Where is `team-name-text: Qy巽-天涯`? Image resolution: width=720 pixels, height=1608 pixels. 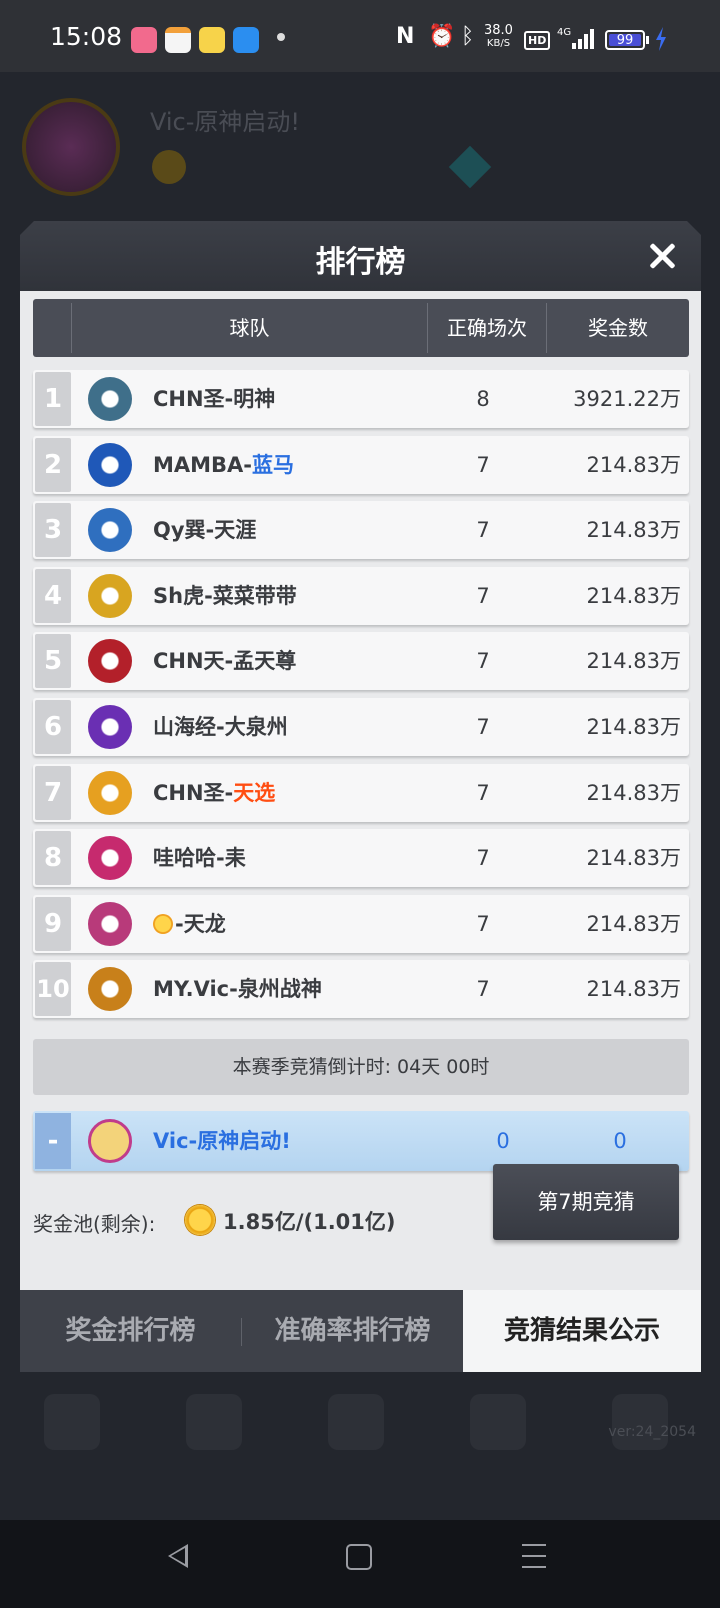
team-name-text: Qy巽-天涯 is located at coordinates (205, 530).